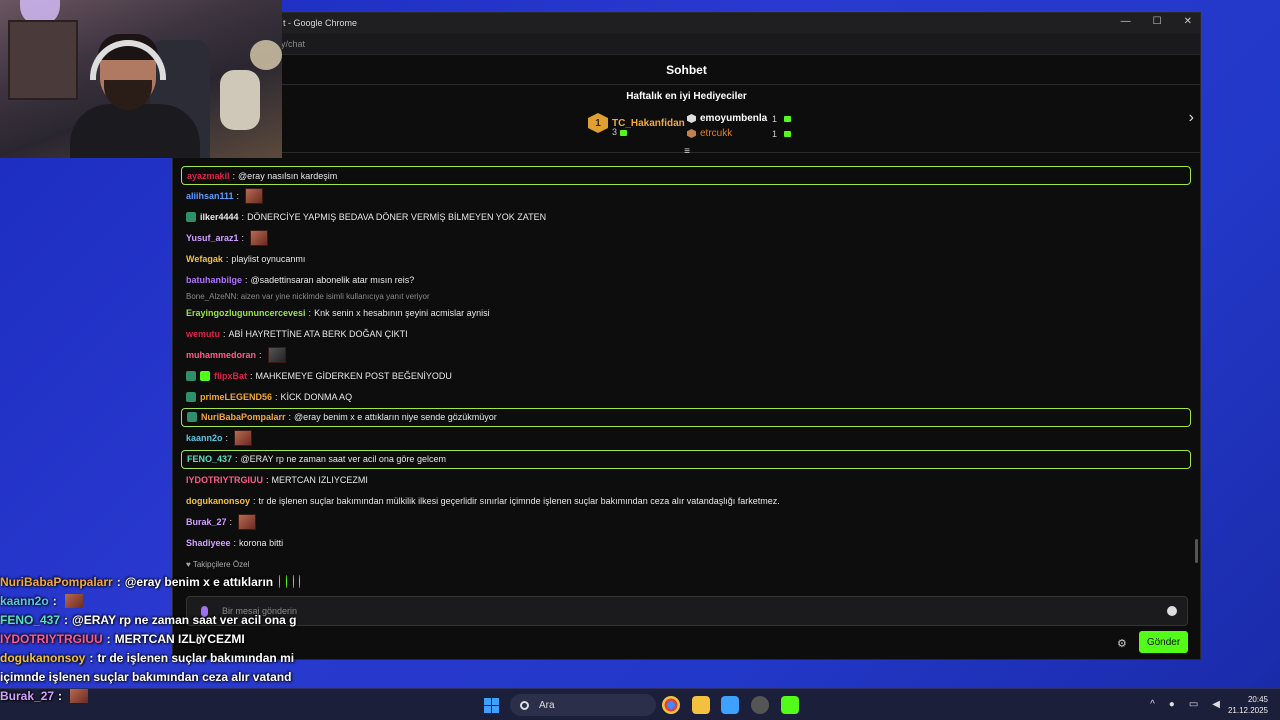  Describe the element at coordinates (1248, 705) in the screenshot. I see `clock: 20:45 21.12.2025` at that location.